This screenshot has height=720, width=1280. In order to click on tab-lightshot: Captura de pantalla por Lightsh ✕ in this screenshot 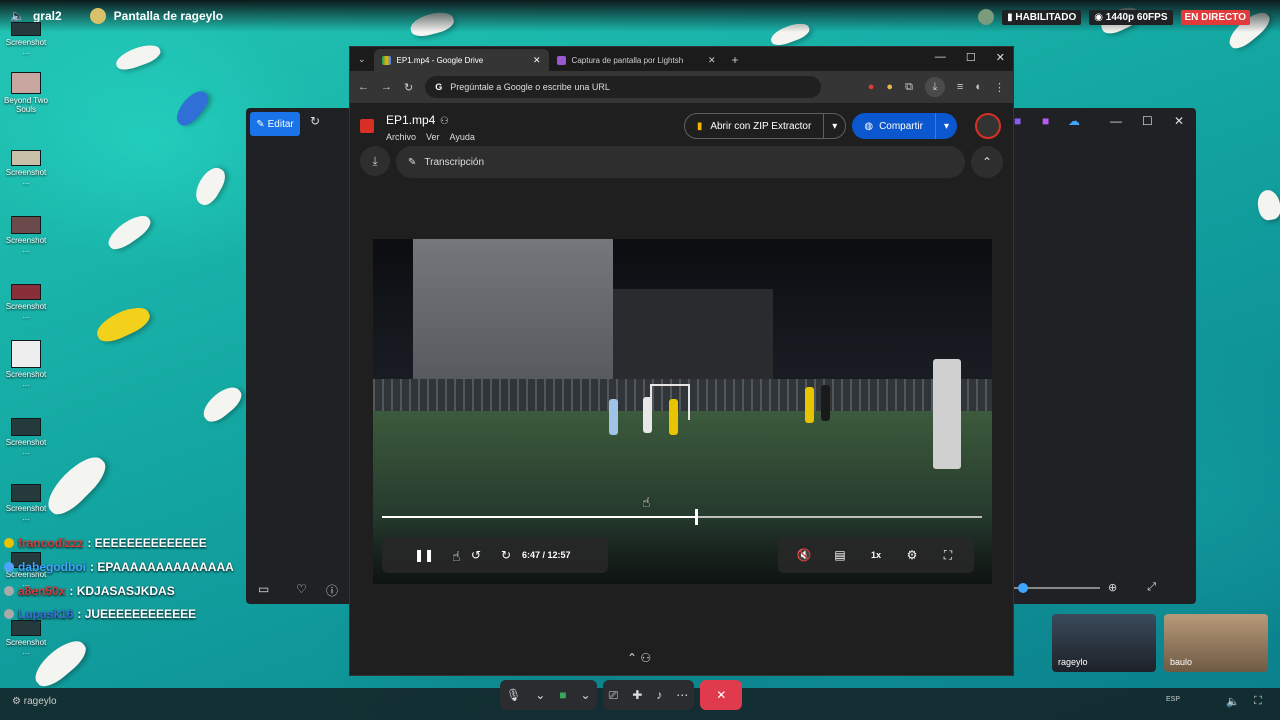, I will do `click(636, 60)`.